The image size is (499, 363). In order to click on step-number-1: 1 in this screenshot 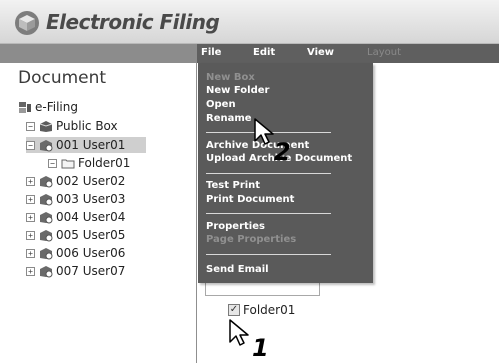, I will do `click(260, 348)`.